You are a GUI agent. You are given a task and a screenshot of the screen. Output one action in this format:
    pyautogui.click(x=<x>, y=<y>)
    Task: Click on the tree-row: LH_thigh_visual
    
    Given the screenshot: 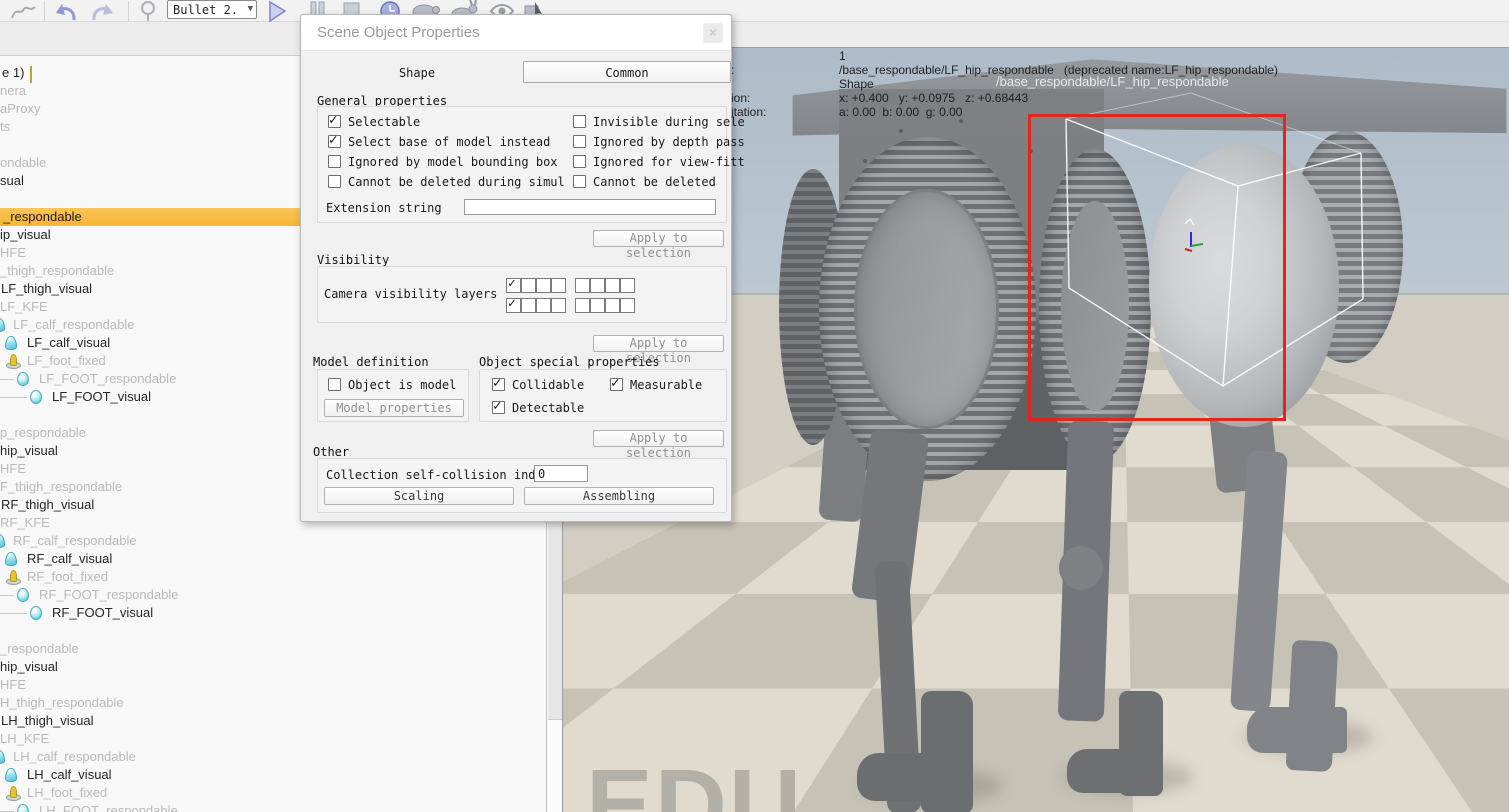 What is the action you would take?
    pyautogui.click(x=273, y=721)
    